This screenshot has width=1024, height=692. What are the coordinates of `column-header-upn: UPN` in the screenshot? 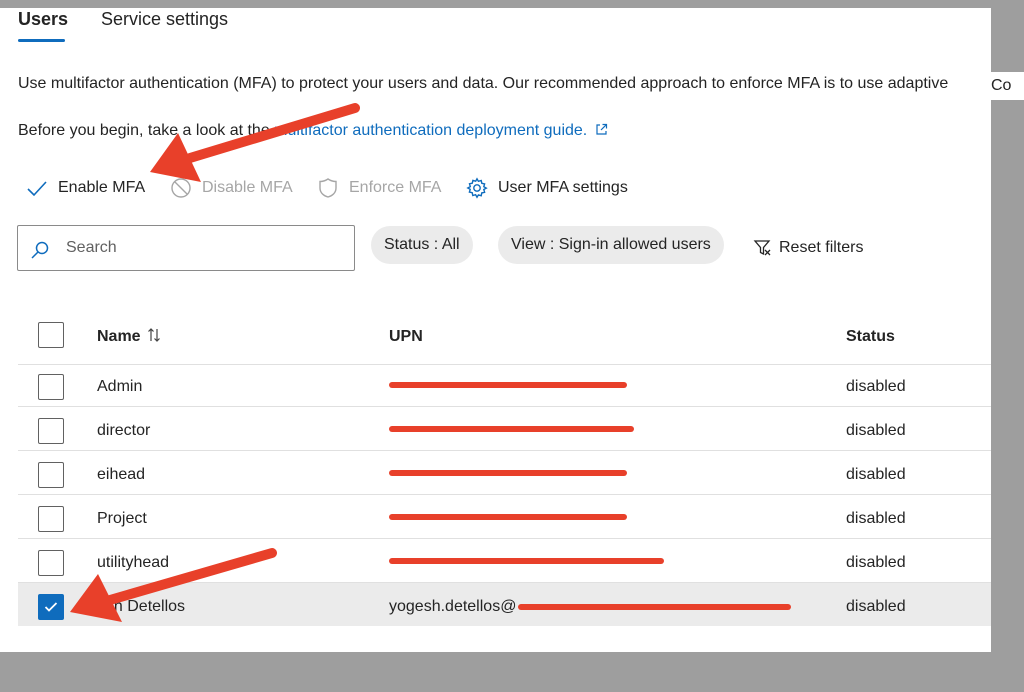 It's located at (406, 337).